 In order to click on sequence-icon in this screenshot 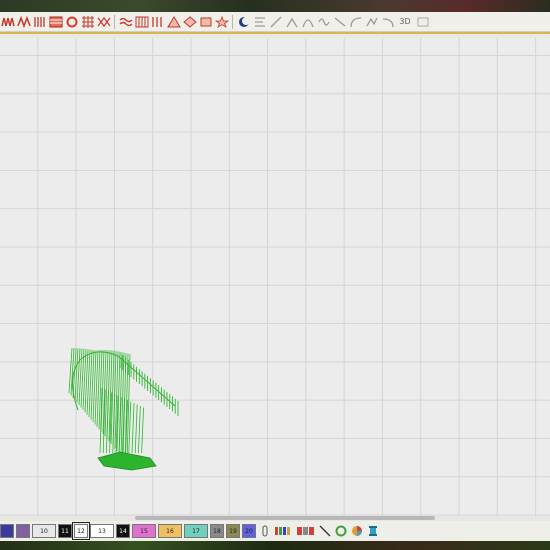, I will do `click(306, 531)`.